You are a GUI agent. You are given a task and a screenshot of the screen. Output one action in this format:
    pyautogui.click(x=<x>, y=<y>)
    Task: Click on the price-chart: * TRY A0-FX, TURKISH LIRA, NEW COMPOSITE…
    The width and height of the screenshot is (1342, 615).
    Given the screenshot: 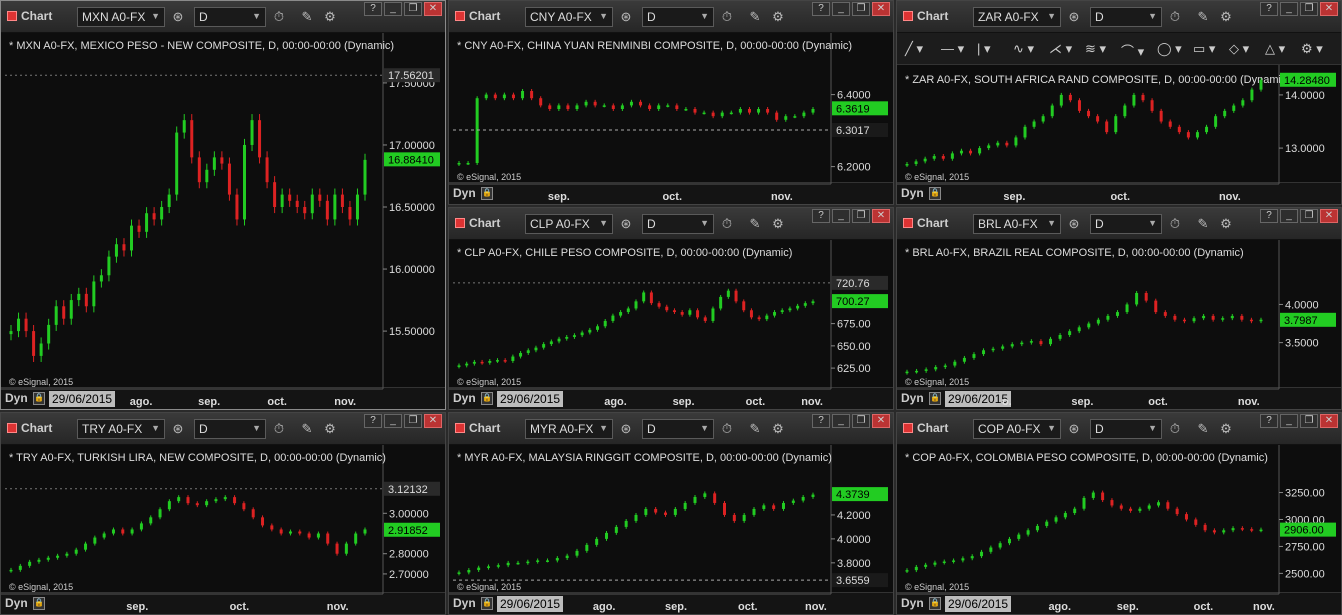 What is the action you would take?
    pyautogui.click(x=223, y=530)
    